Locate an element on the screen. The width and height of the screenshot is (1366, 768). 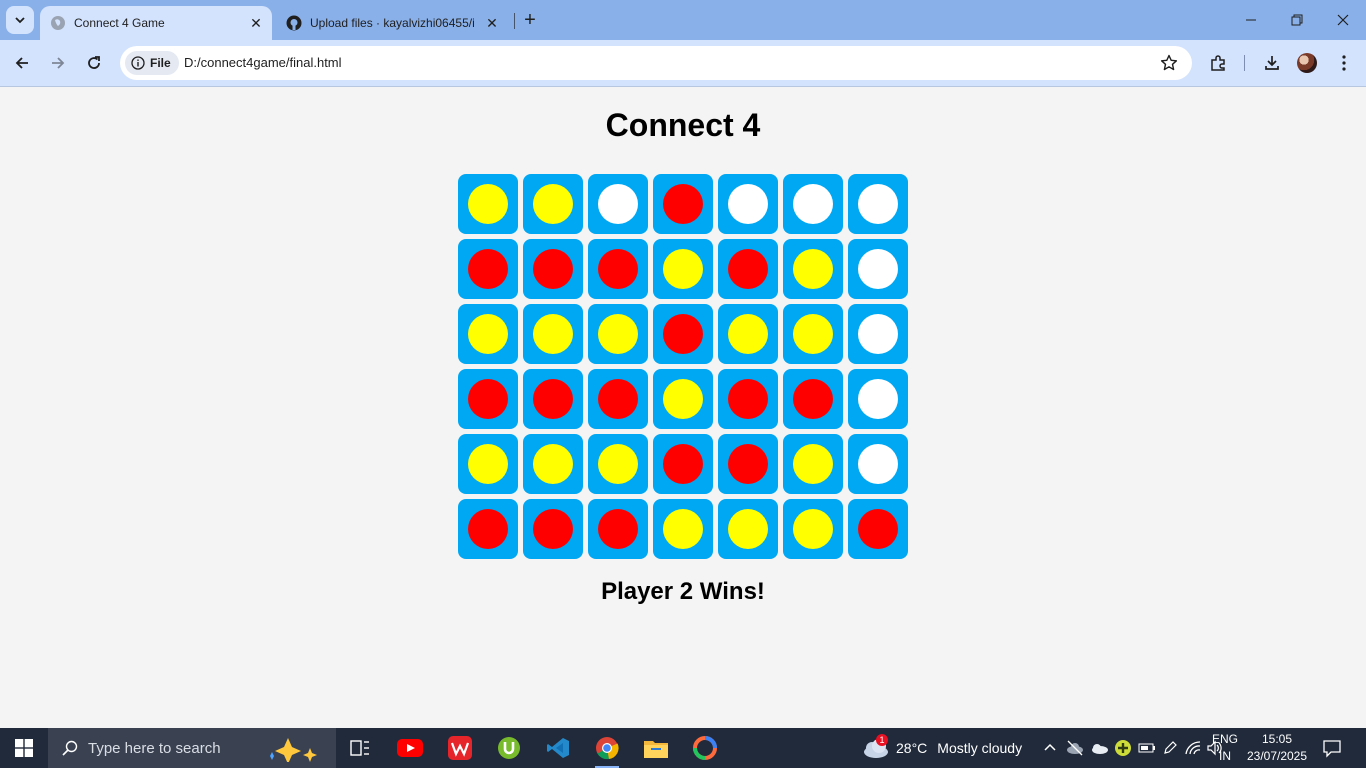
scheme-label: File is located at coordinates (160, 63).